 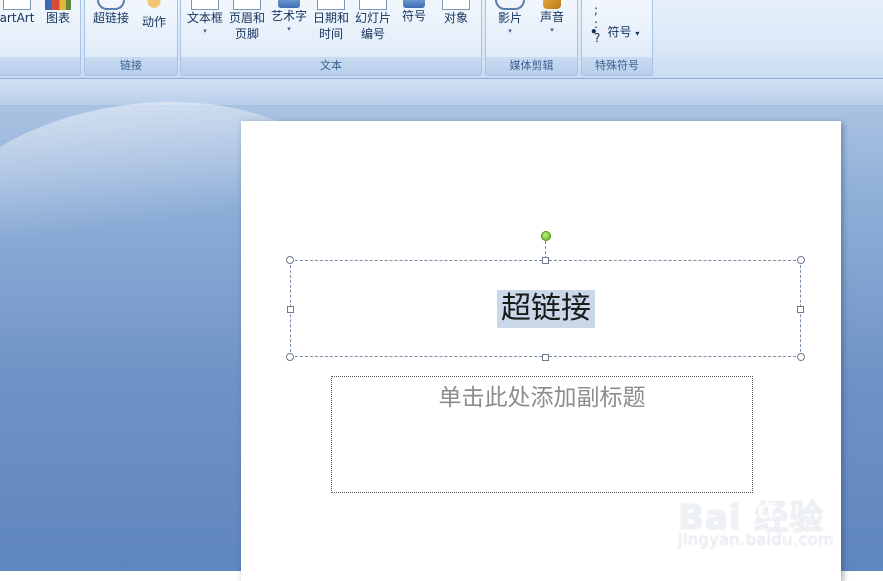 I want to click on textbox-icon, so click(x=205, y=5).